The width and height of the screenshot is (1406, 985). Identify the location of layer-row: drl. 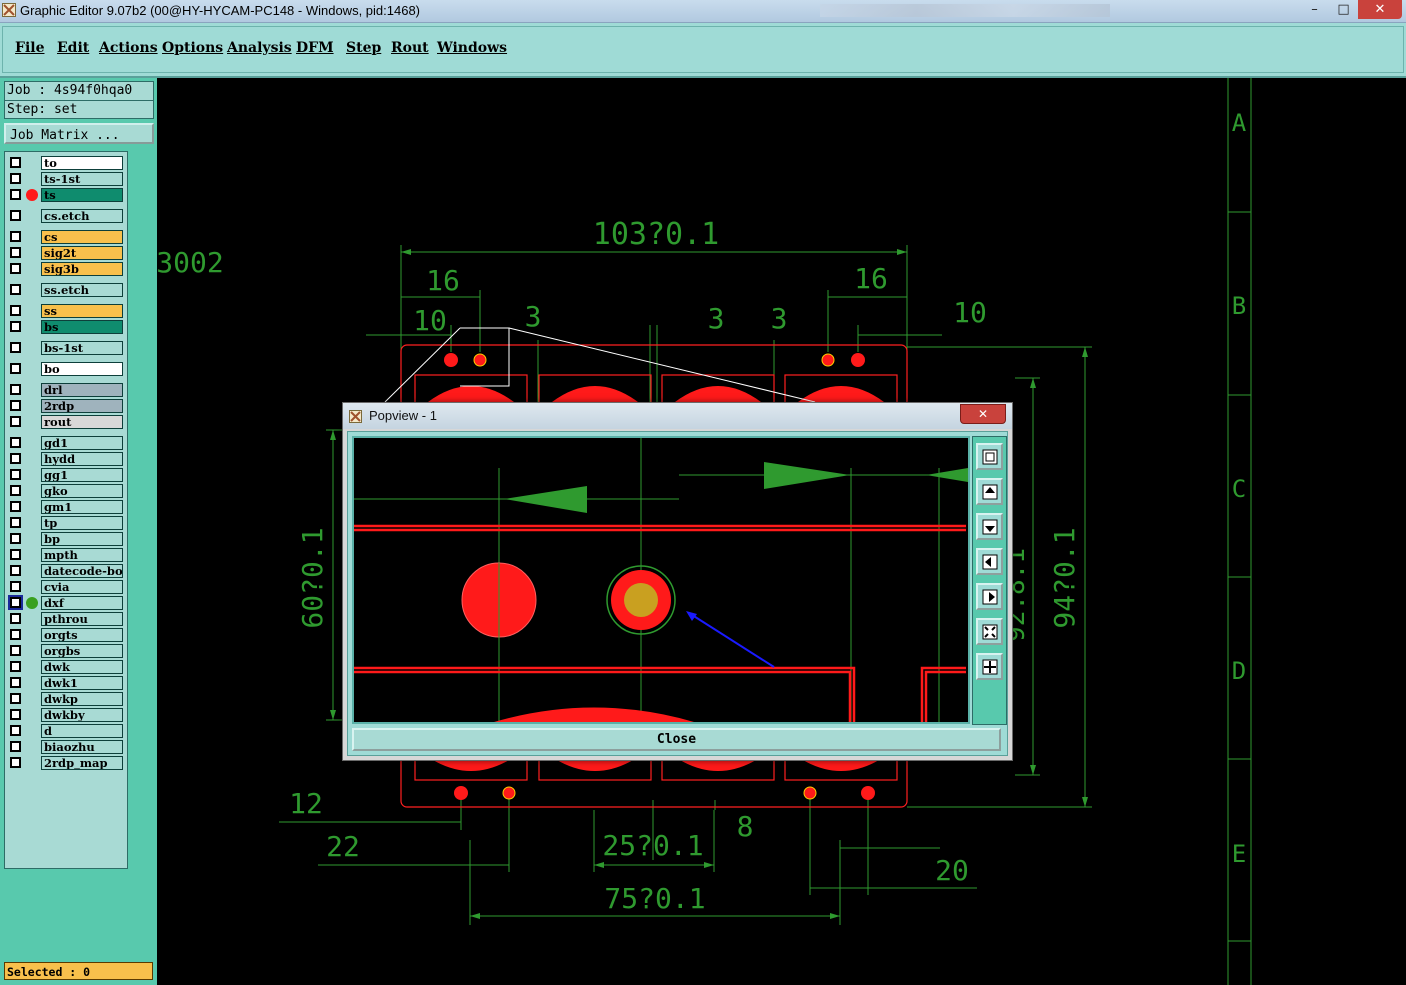
(67, 390).